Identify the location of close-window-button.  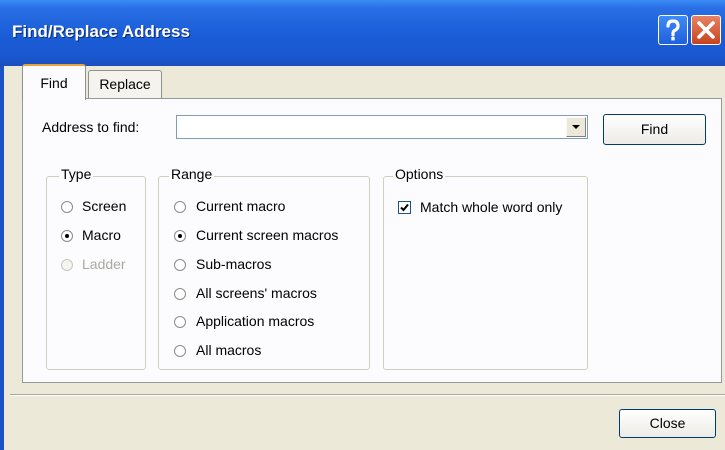
(706, 30).